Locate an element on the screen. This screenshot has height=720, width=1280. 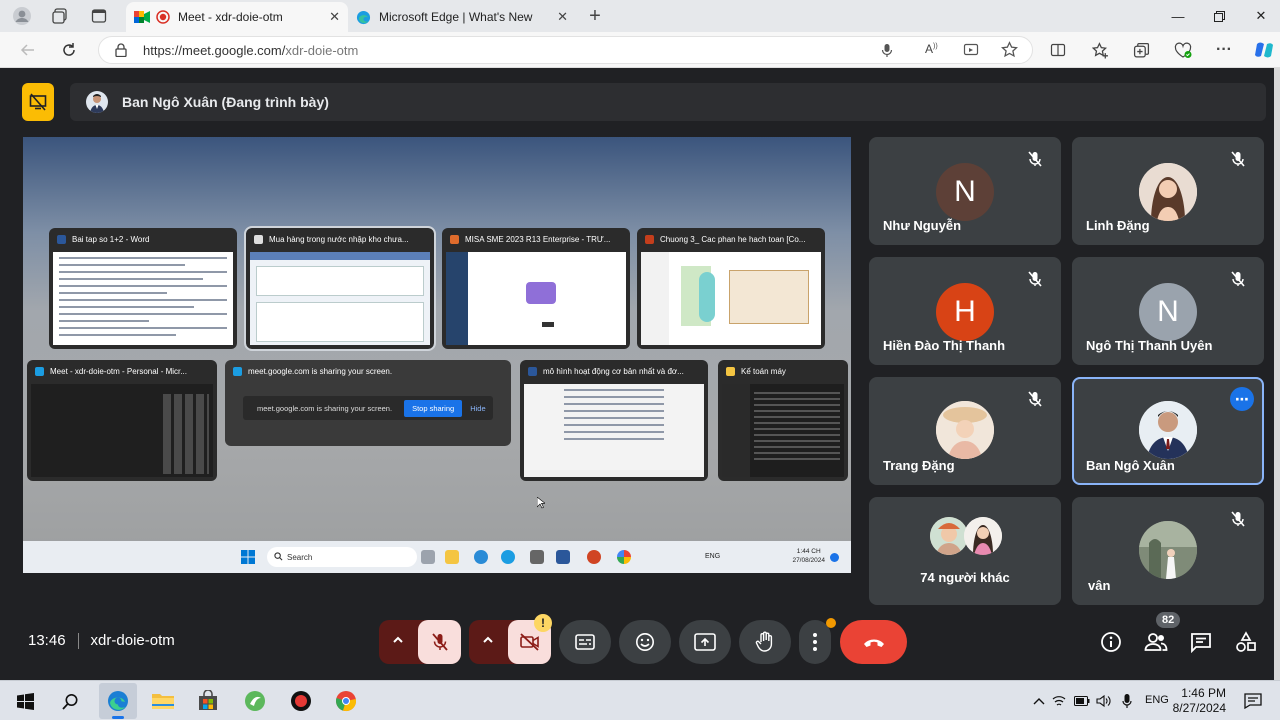
scrollbar is located at coordinates (1277, 374).